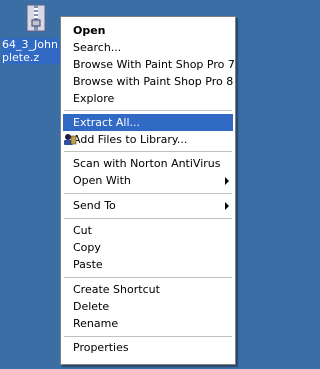 The width and height of the screenshot is (320, 369). Describe the element at coordinates (148, 323) in the screenshot. I see `menu-item-rename: Rename` at that location.